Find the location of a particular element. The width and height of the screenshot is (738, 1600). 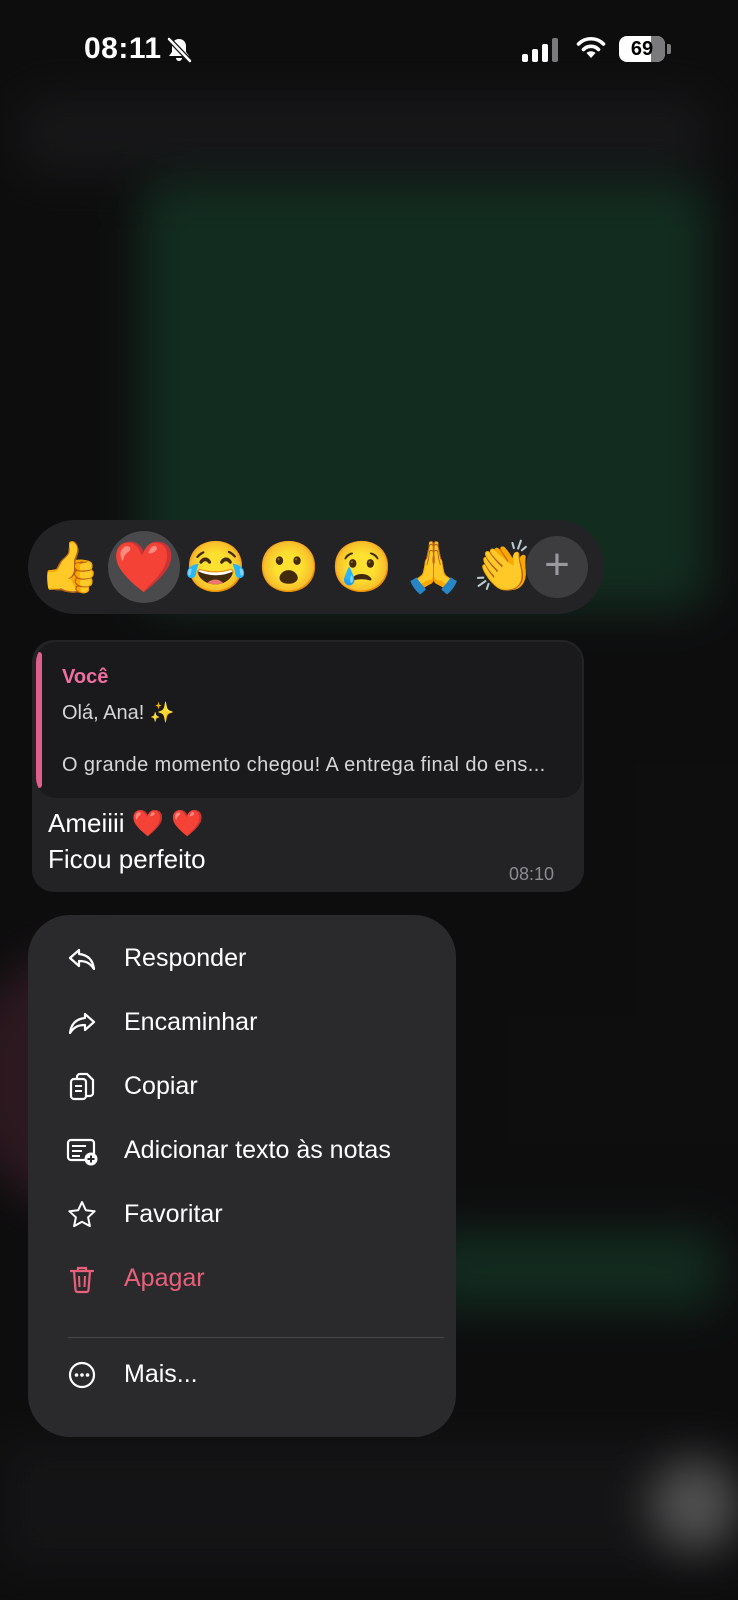

menu-item-label: Responder is located at coordinates (185, 958).